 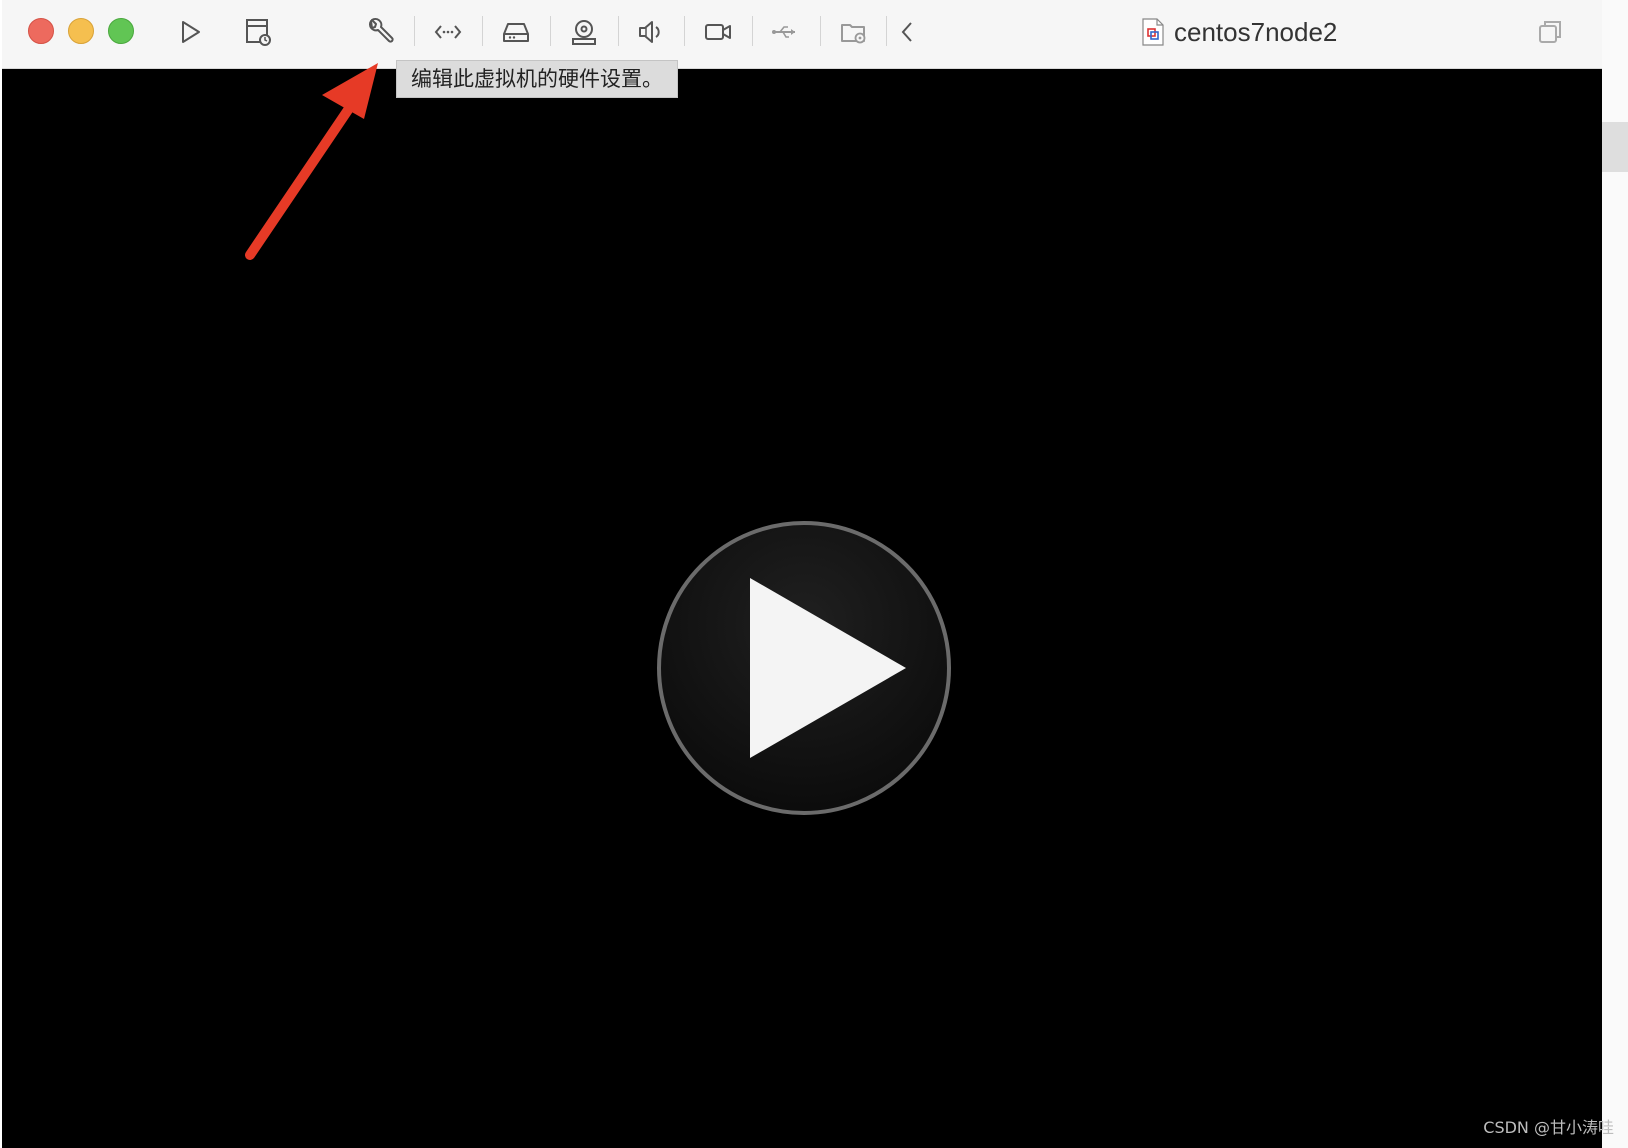 I want to click on snapshot-icon, so click(x=258, y=32).